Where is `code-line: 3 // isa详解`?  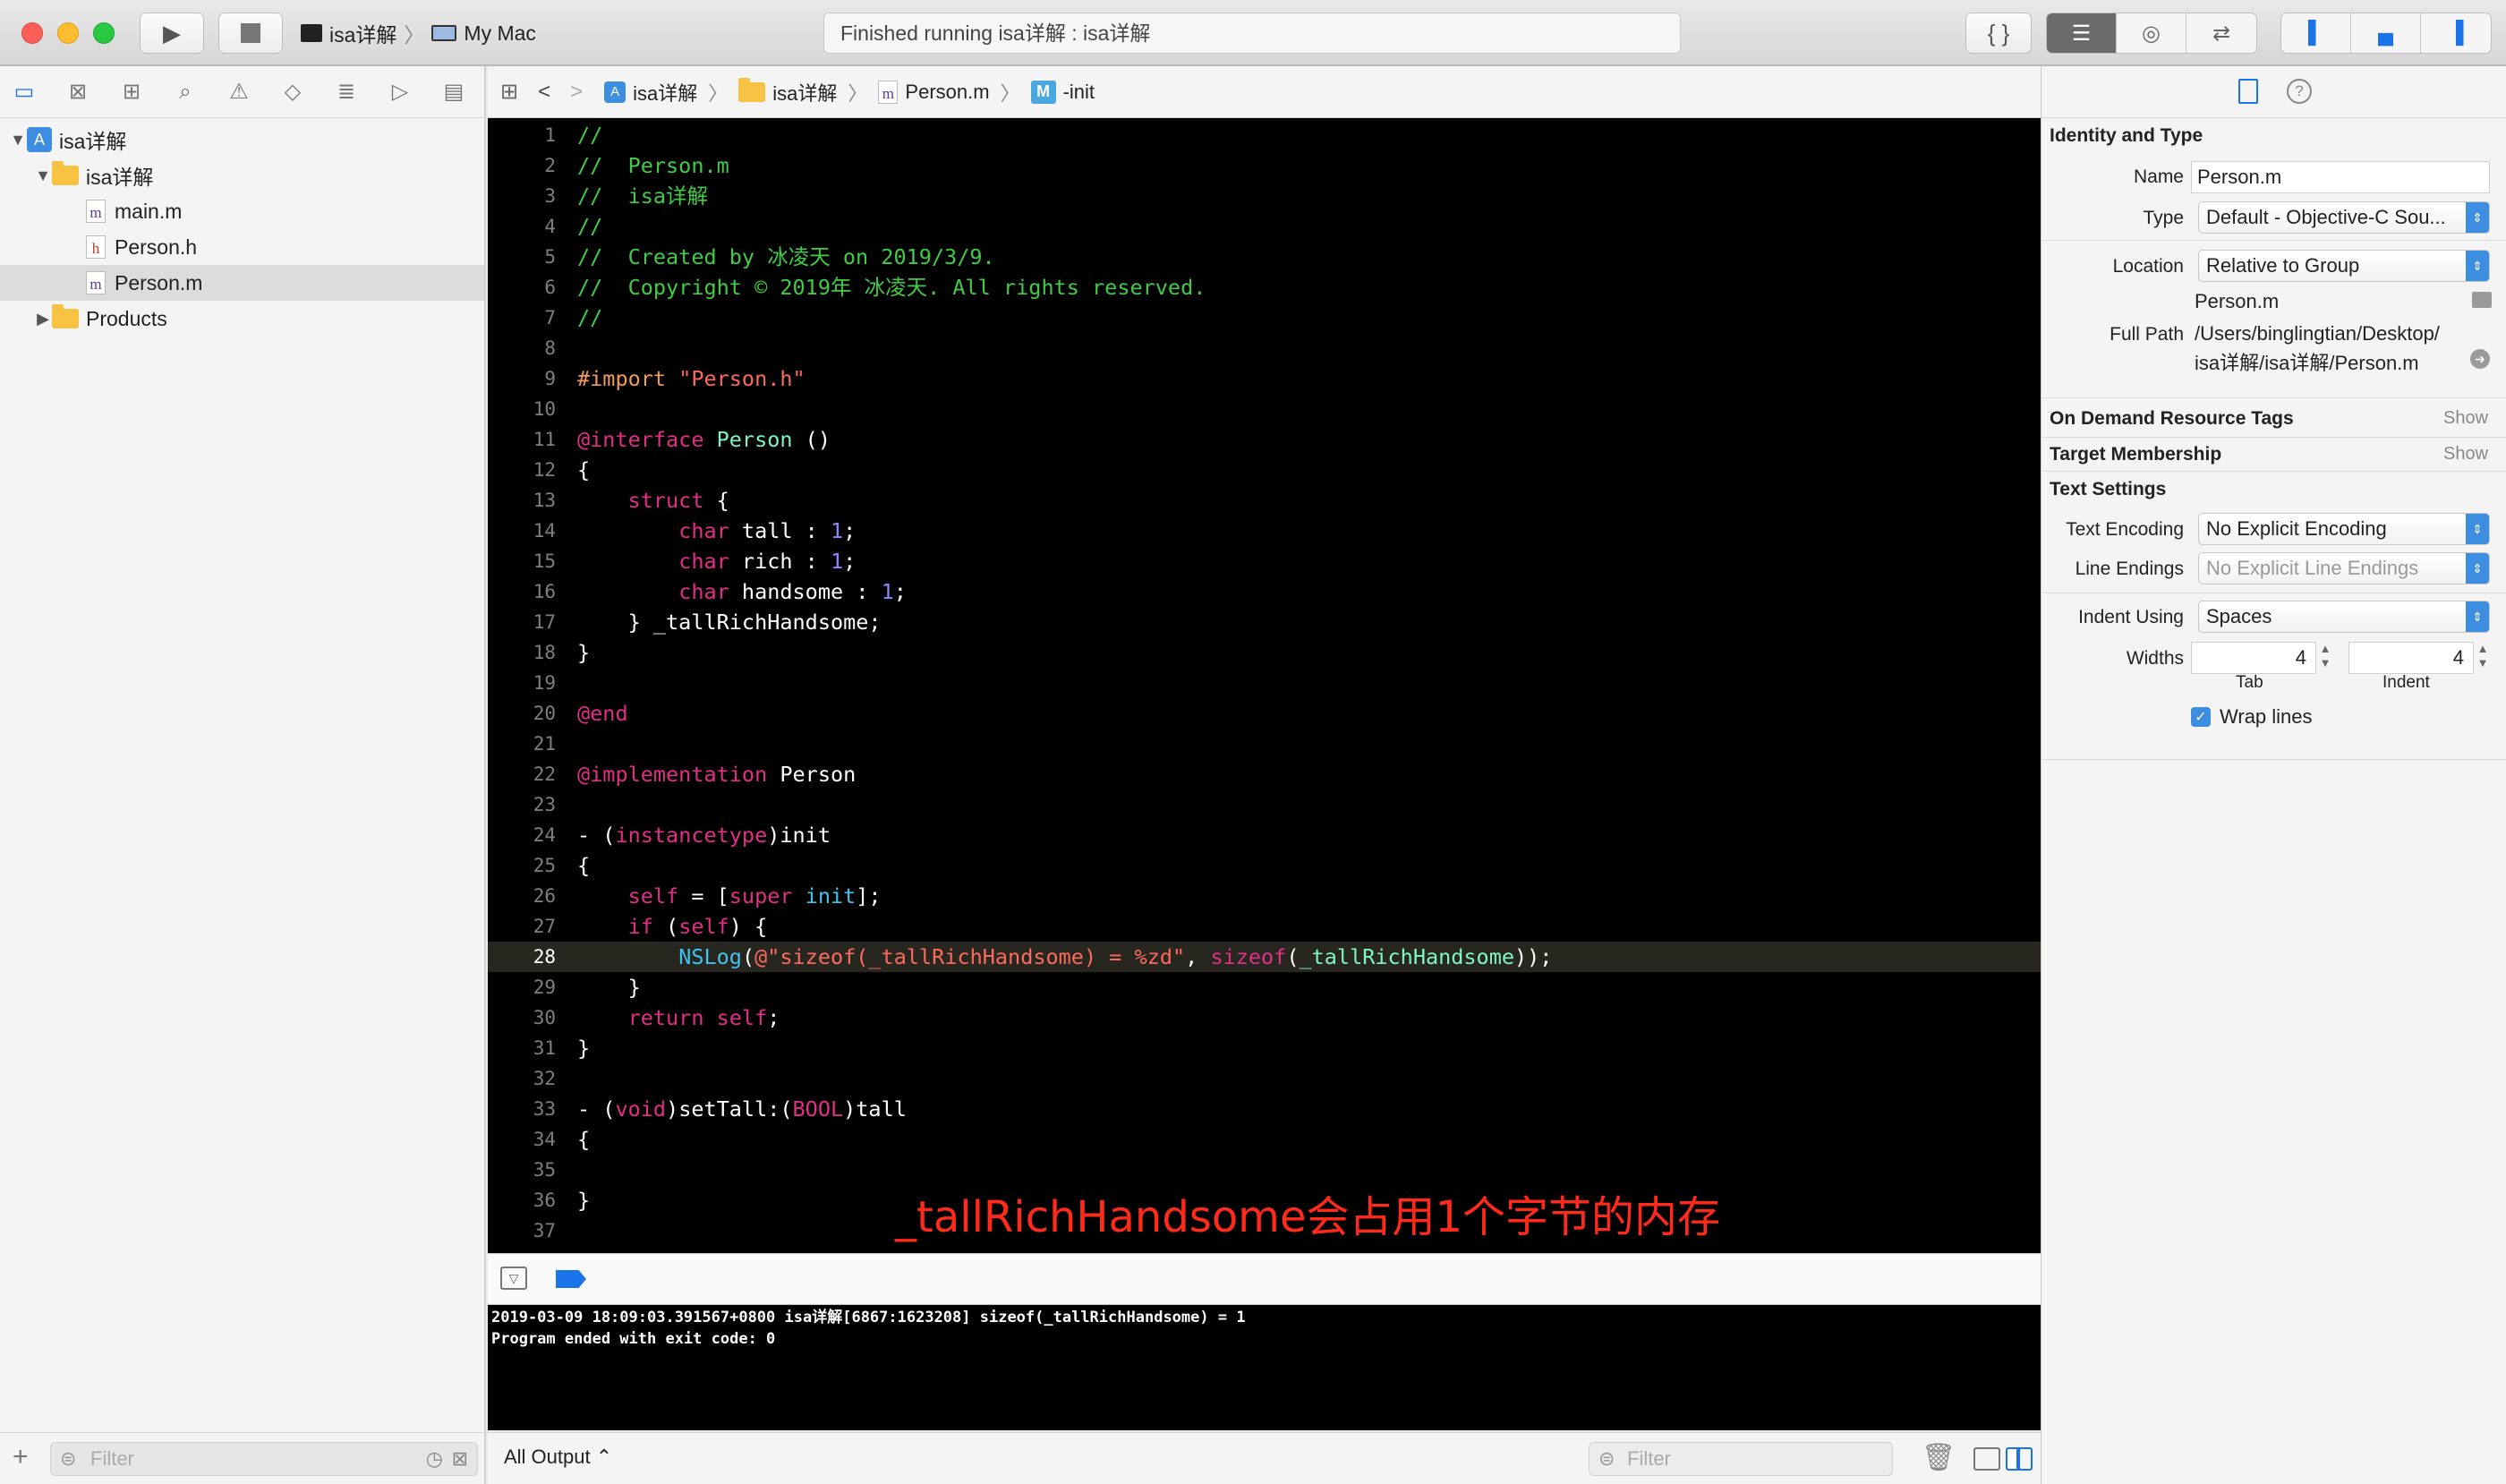 code-line: 3 // isa详解 is located at coordinates (1264, 196).